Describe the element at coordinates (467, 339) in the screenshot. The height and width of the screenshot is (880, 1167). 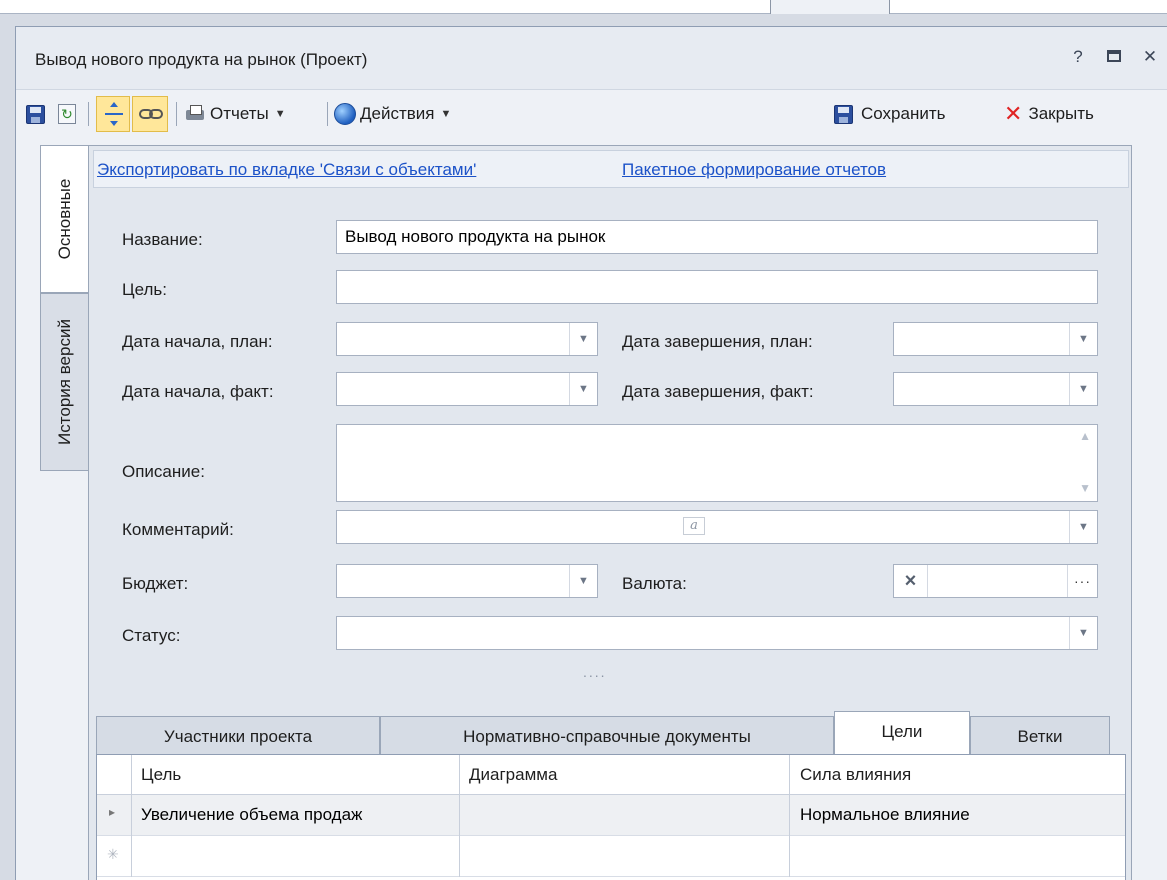
I see `start-plan-date-field: ▼` at that location.